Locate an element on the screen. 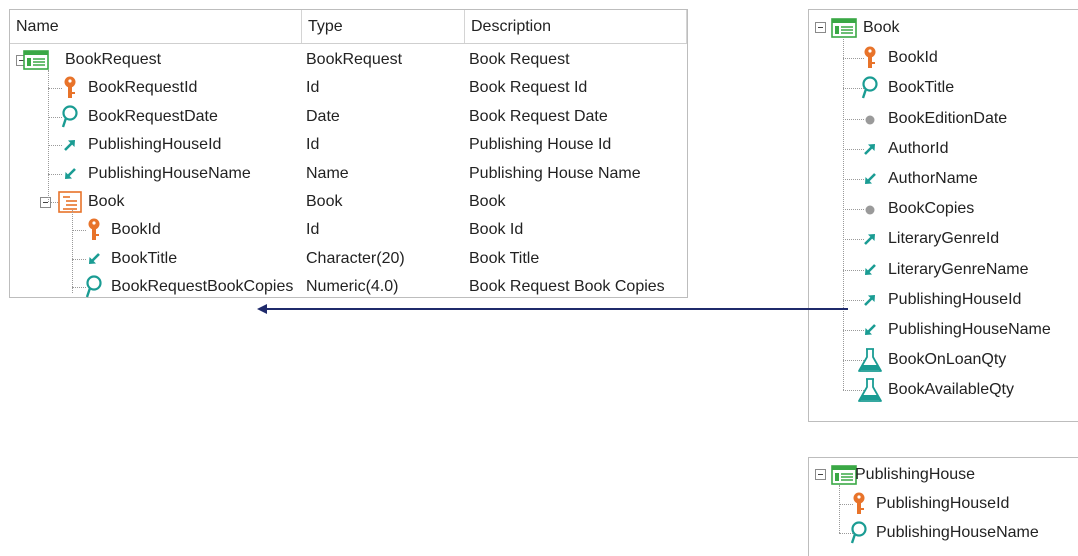  tree-item-label: BookCopies is located at coordinates (931, 209).